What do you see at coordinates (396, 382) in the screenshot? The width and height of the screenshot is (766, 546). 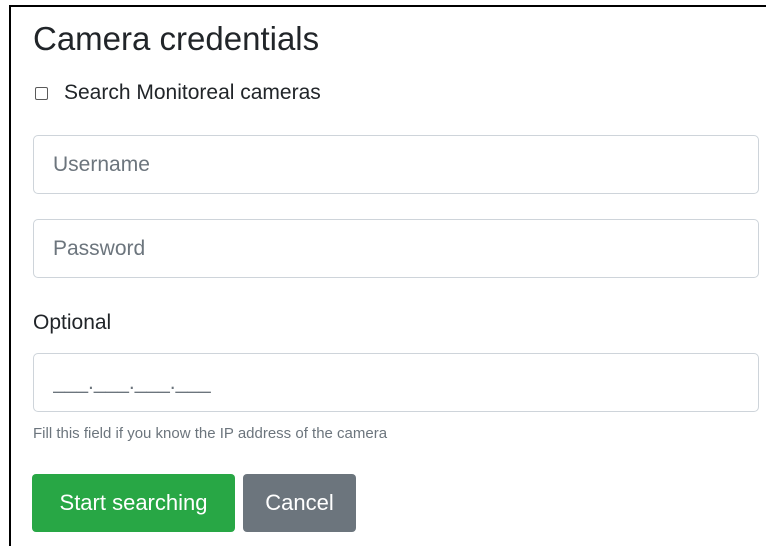 I see `ip-address-input` at bounding box center [396, 382].